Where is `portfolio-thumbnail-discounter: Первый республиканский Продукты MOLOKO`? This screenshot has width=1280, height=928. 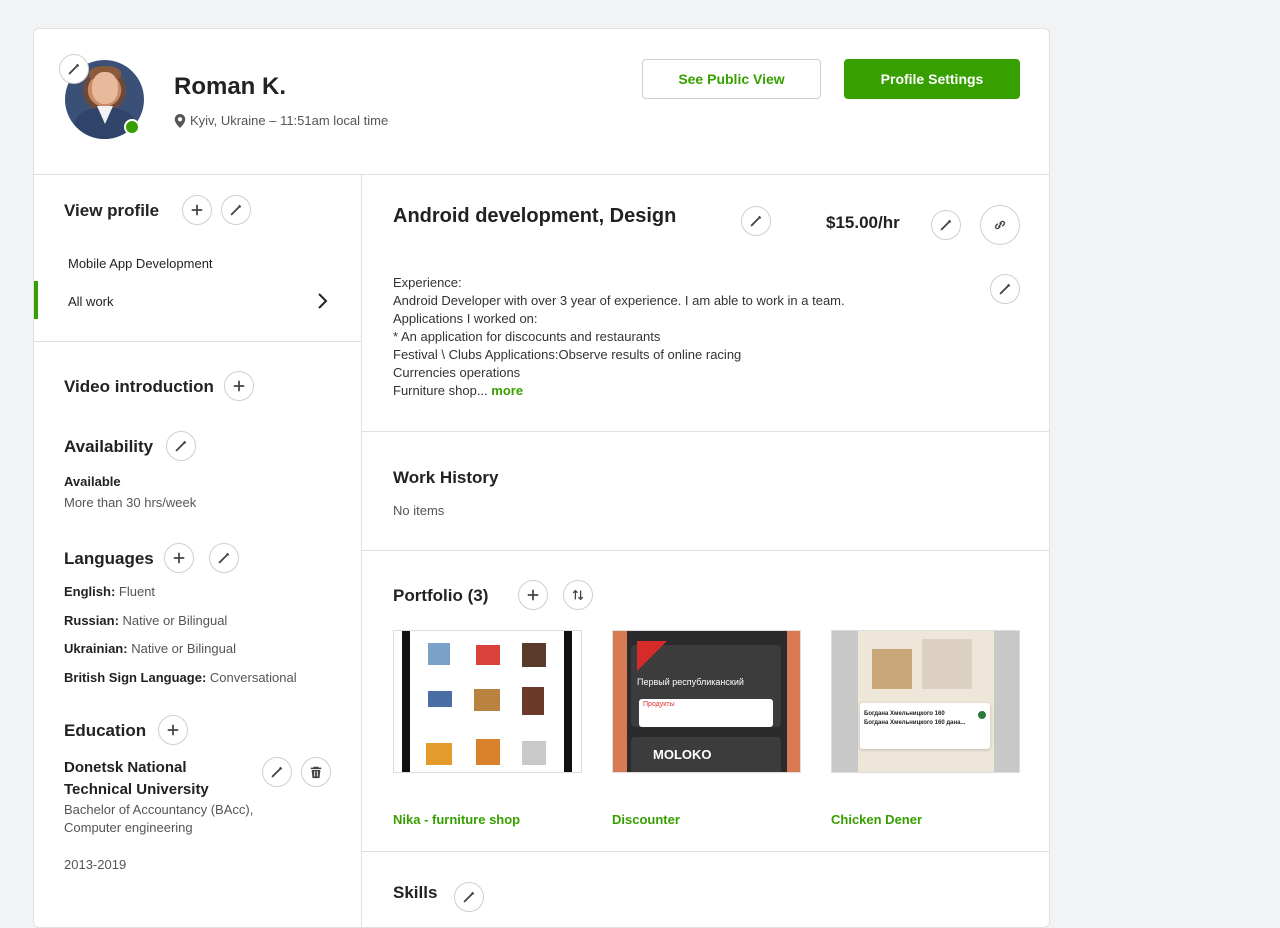
portfolio-thumbnail-discounter: Первый республиканский Продукты MOLOKO is located at coordinates (706, 701).